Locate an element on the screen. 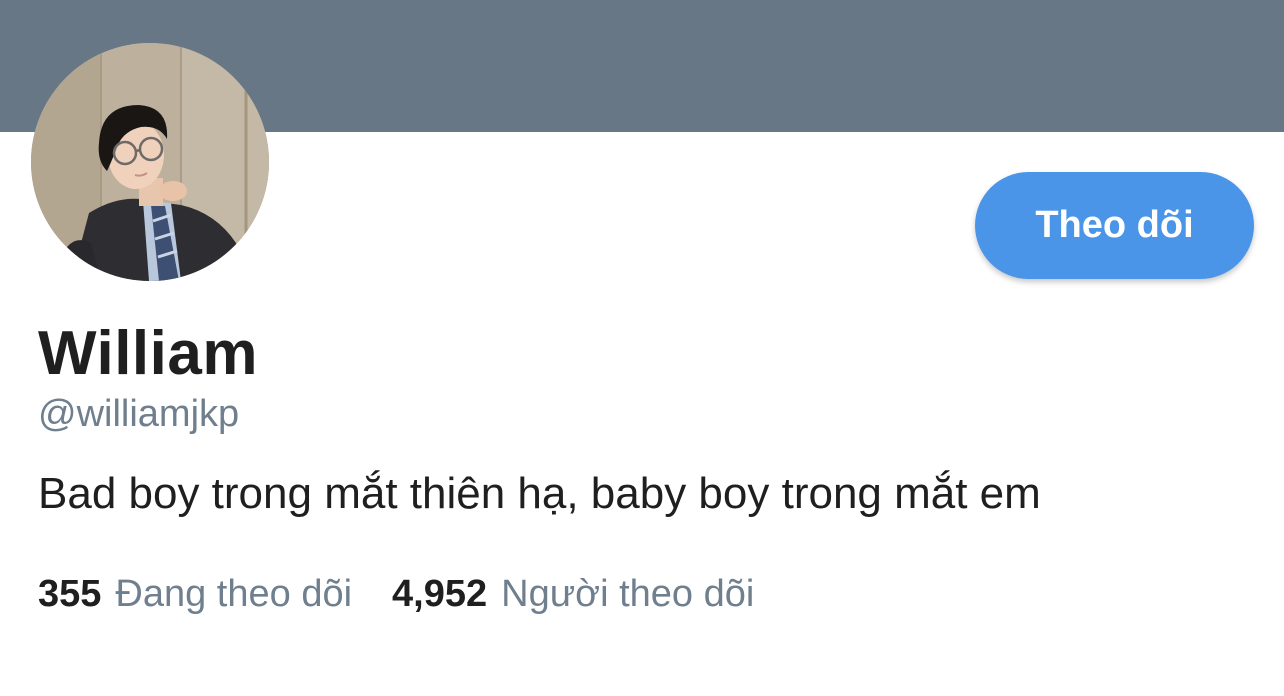  followers-label: Người theo dõi is located at coordinates (628, 594).